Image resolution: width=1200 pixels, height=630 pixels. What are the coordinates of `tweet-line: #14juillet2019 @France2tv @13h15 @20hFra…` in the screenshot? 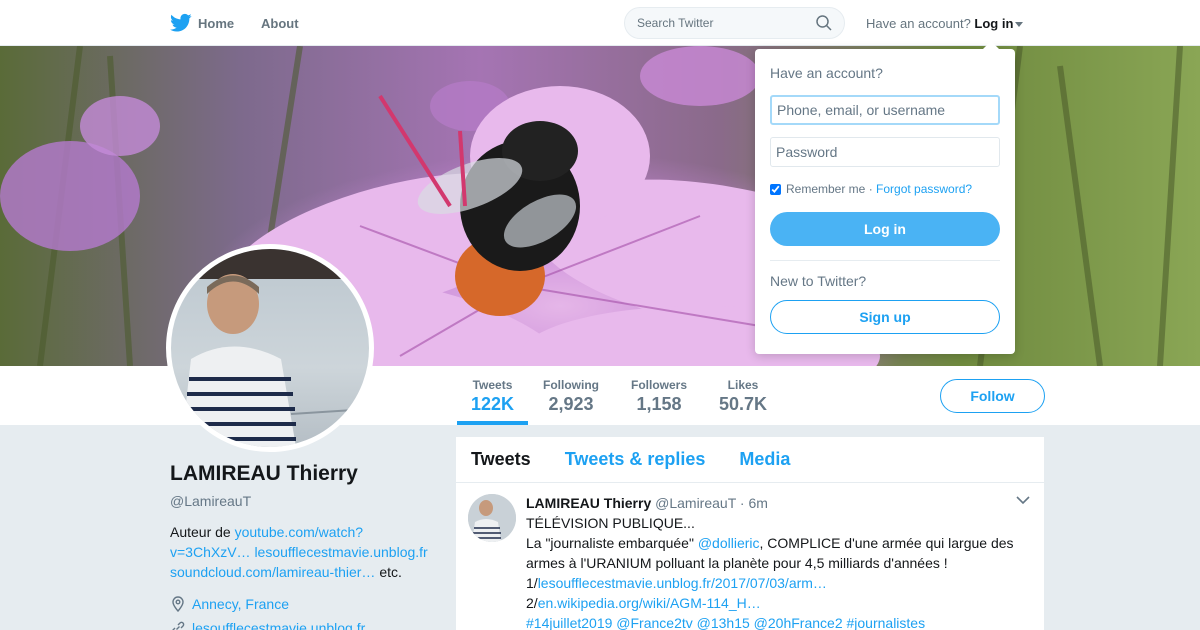 It's located at (777, 621).